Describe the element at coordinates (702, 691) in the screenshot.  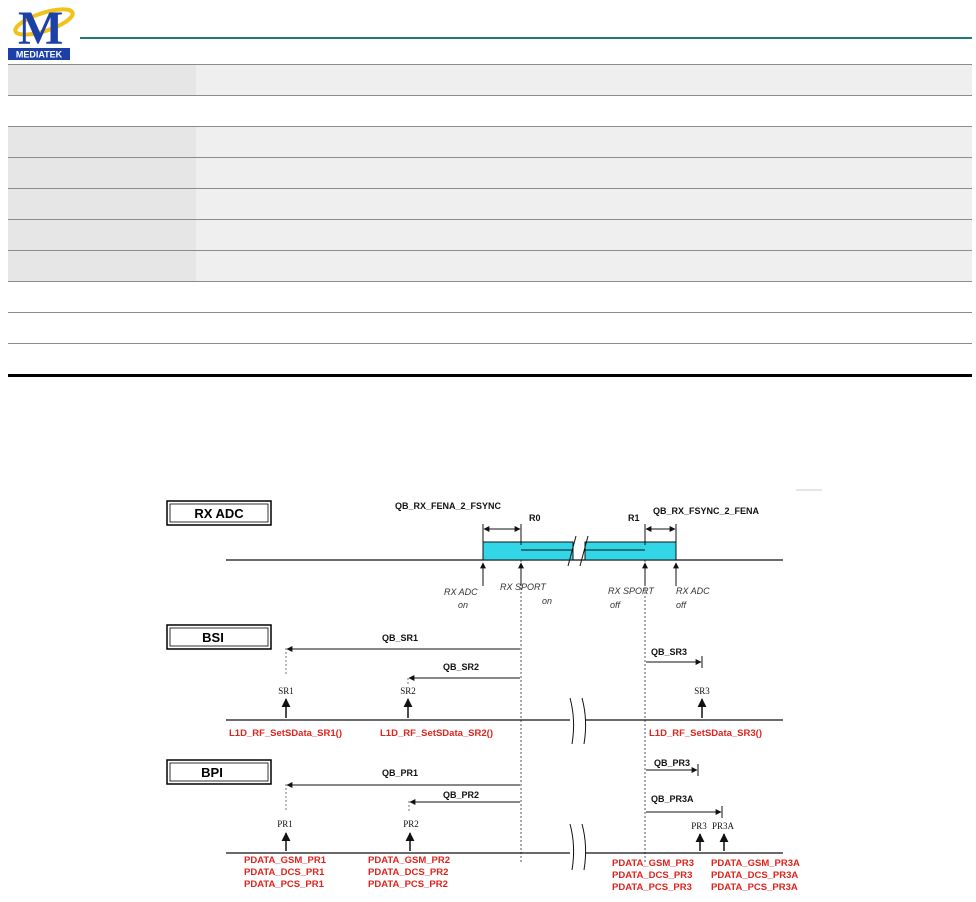
I see `sr3-label: SR3` at that location.